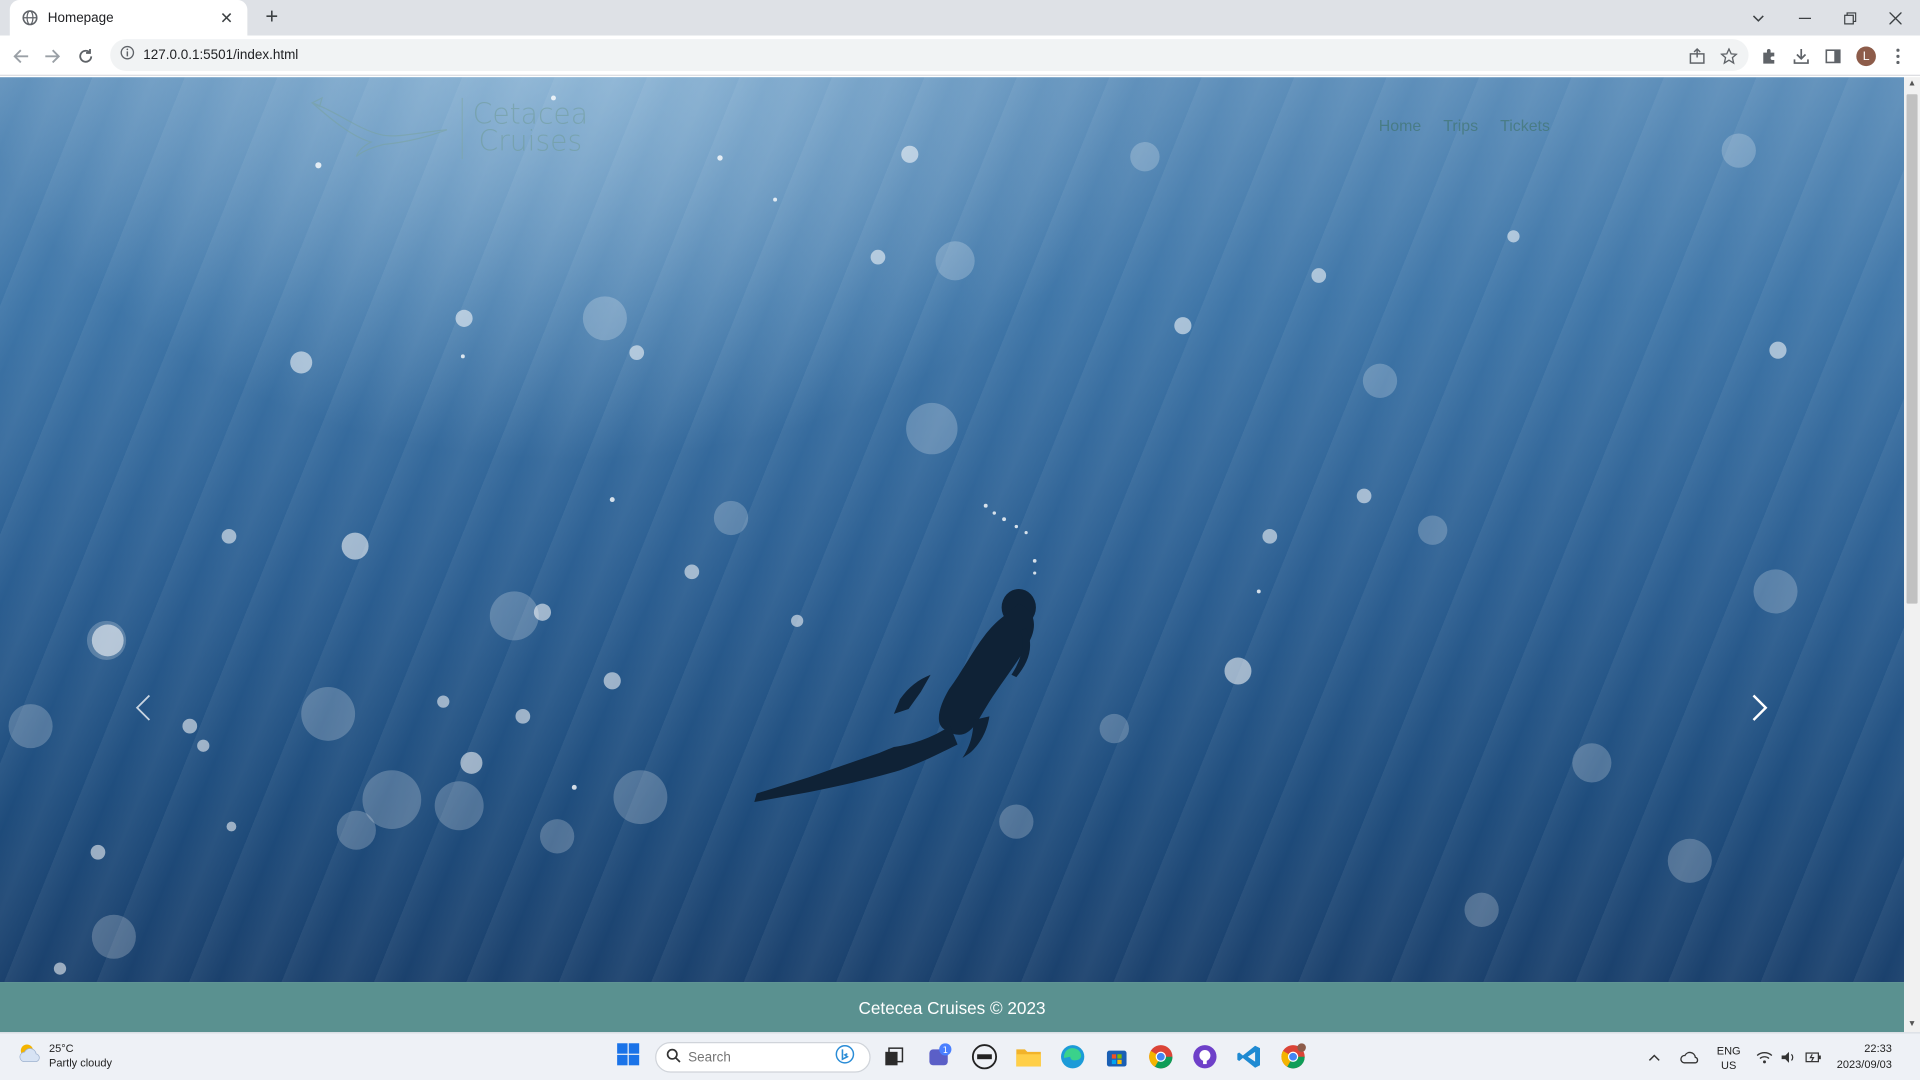  I want to click on scroll-thumb, so click(1912, 349).